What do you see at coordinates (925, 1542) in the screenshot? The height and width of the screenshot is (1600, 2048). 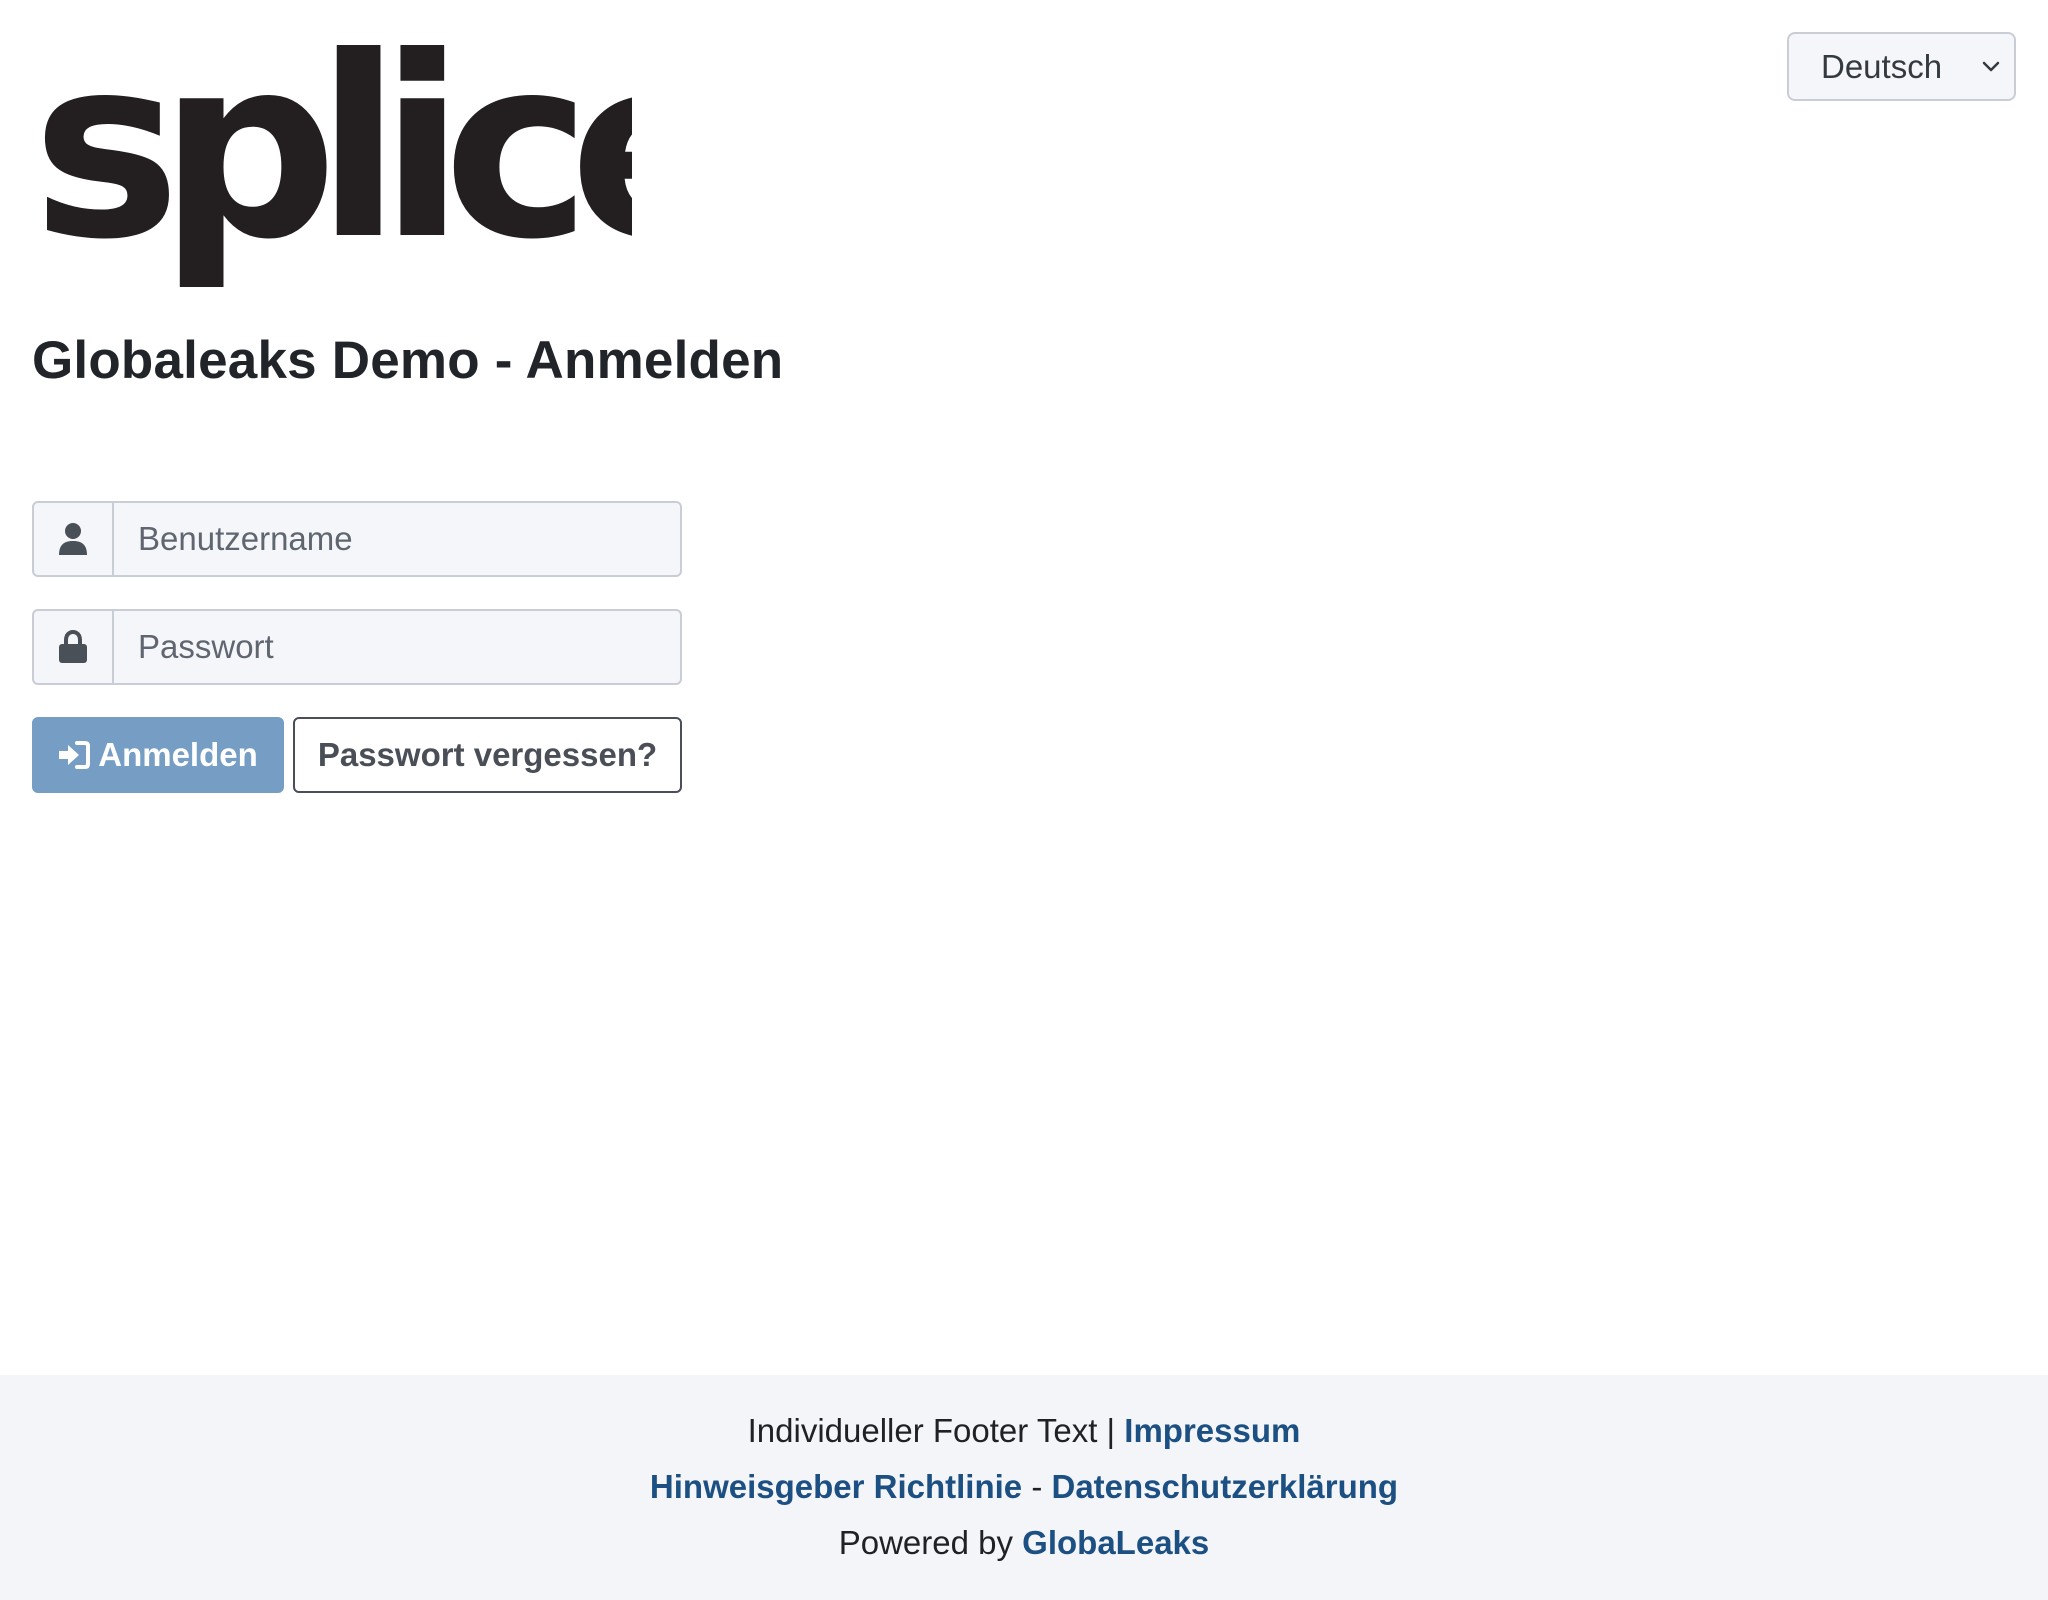 I see `powered-by-text: Powered by` at bounding box center [925, 1542].